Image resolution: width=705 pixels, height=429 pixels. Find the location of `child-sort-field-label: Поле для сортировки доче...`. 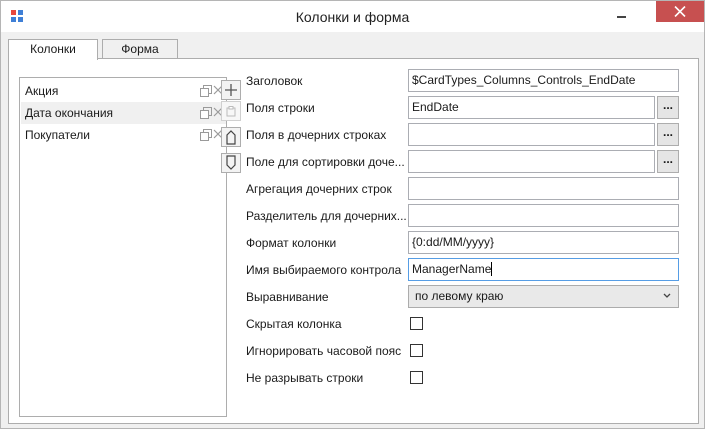

child-sort-field-label: Поле для сортировки доче... is located at coordinates (325, 162).